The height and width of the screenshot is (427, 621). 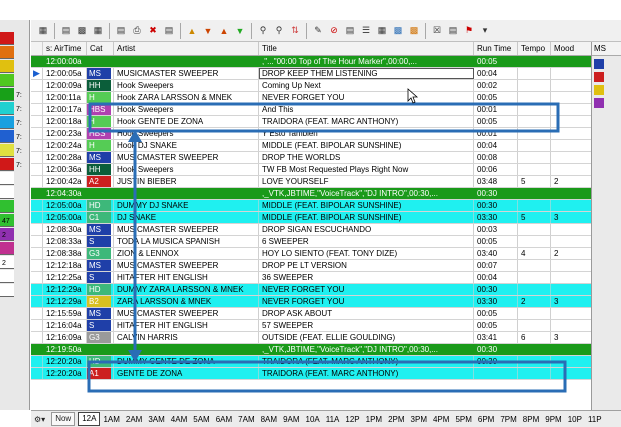 I want to click on cell-artist: DUMMY GENTE DE ZONA, so click(x=186, y=361).